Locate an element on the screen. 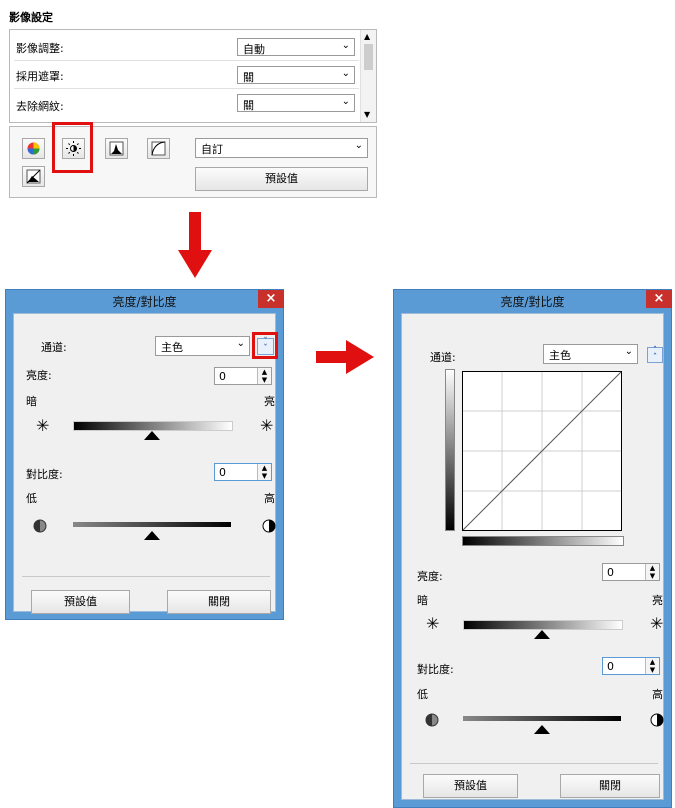  color-balance-button is located at coordinates (33, 148).